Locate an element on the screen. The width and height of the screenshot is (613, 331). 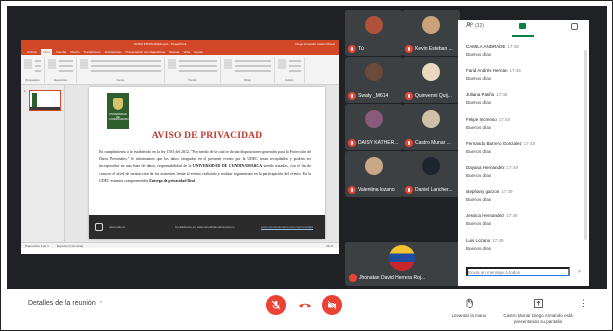
send-icon: ➤ is located at coordinates (579, 271).